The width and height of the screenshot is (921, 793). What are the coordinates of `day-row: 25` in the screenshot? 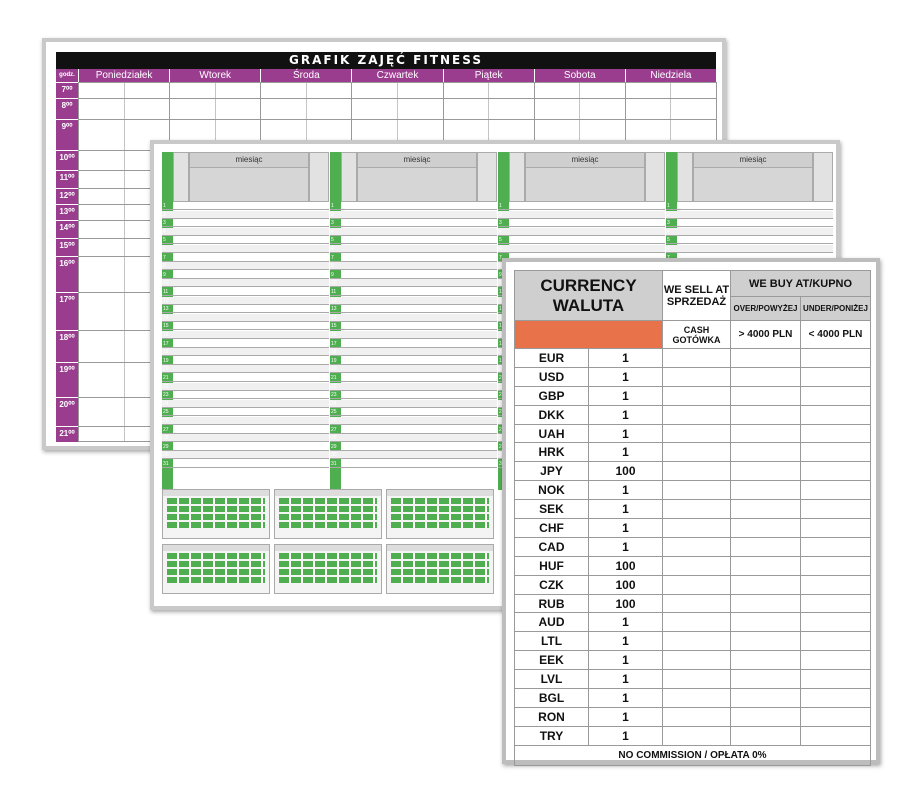 It's located at (413, 412).